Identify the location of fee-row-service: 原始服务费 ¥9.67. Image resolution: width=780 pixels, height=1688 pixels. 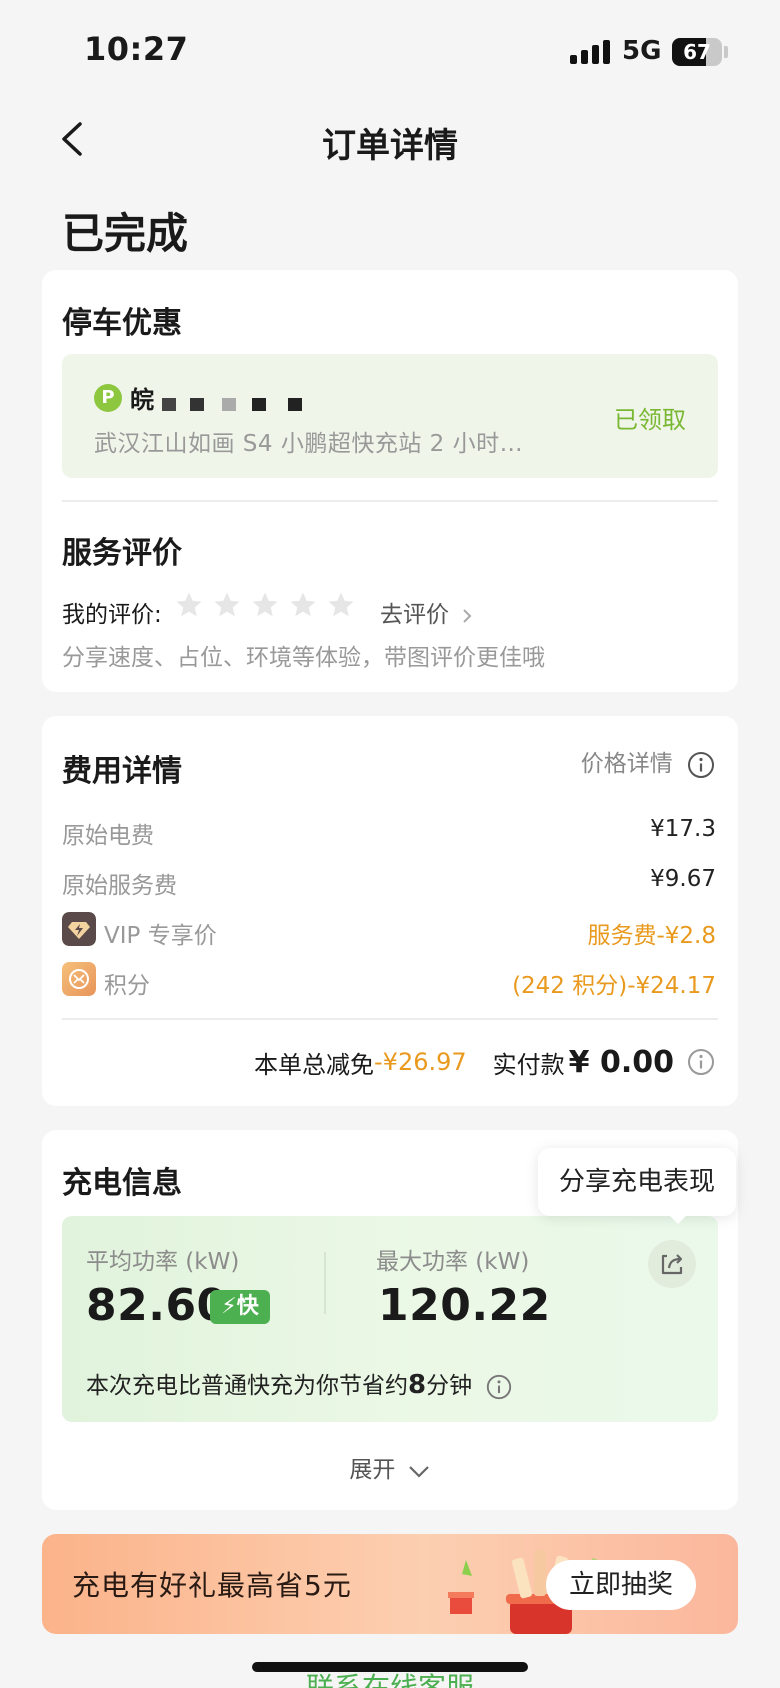
(389, 883).